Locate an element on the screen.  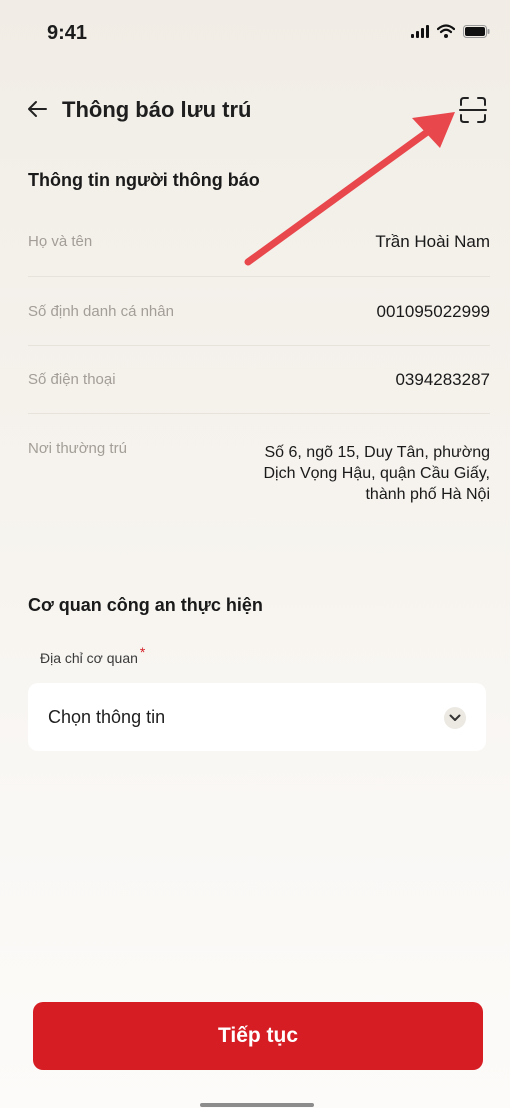
home-indicator is located at coordinates (257, 1105).